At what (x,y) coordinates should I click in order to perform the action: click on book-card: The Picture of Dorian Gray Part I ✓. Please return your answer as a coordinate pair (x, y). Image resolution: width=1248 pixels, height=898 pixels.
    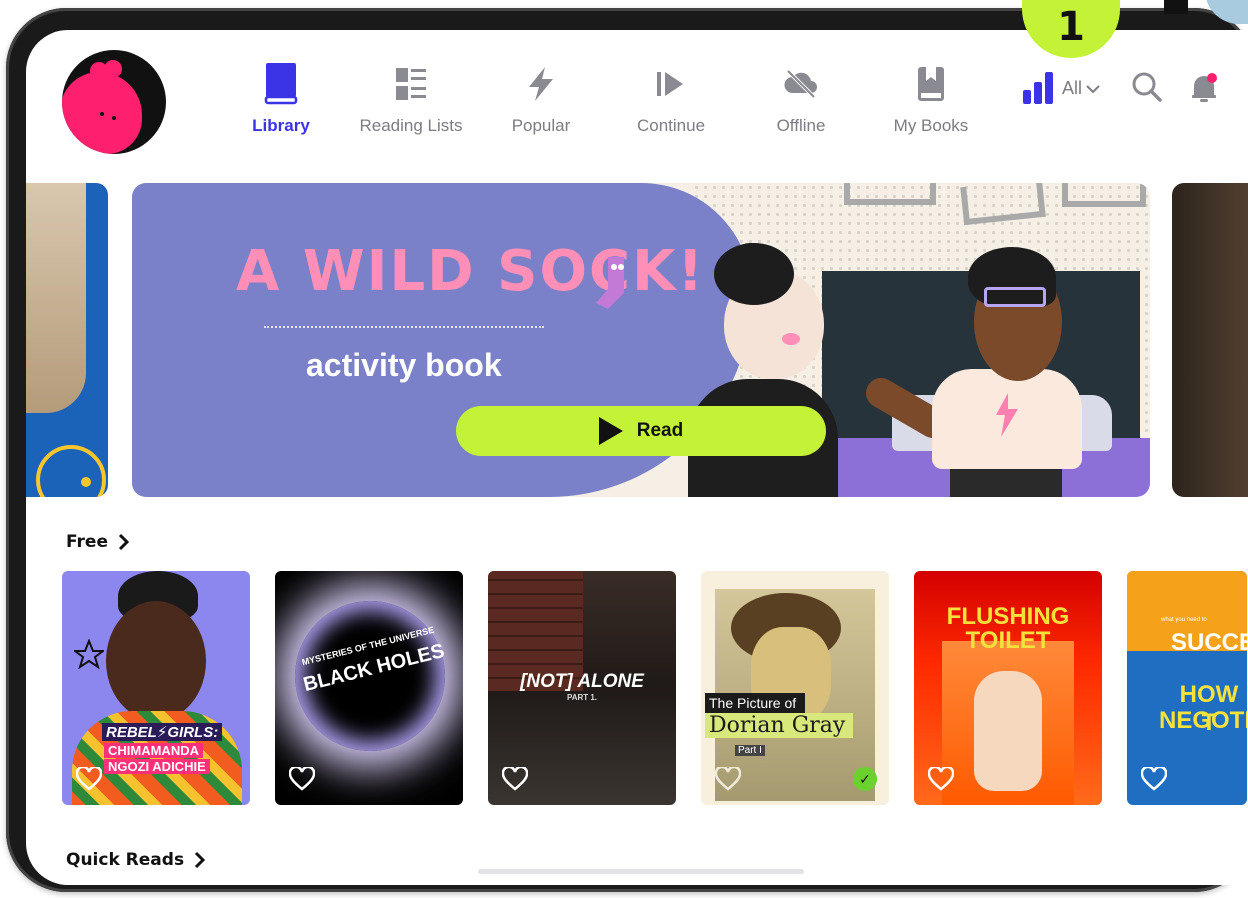
    Looking at the image, I should click on (795, 688).